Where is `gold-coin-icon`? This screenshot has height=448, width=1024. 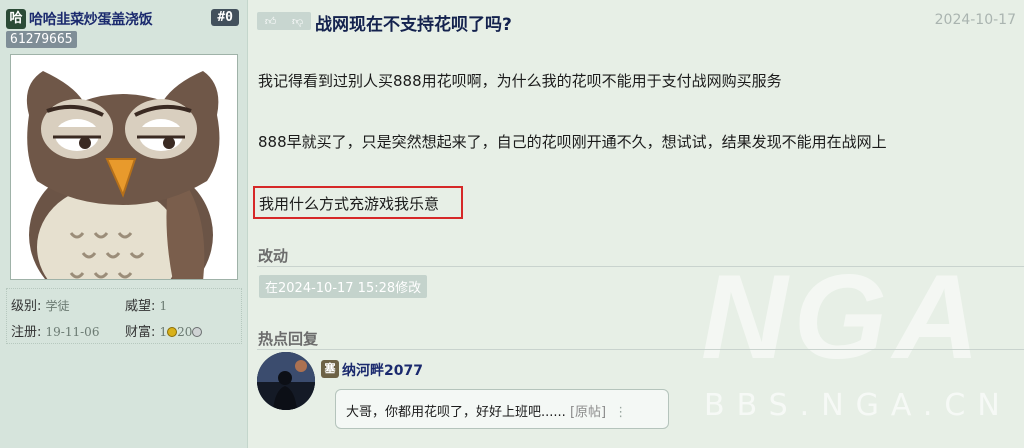
gold-coin-icon is located at coordinates (172, 332).